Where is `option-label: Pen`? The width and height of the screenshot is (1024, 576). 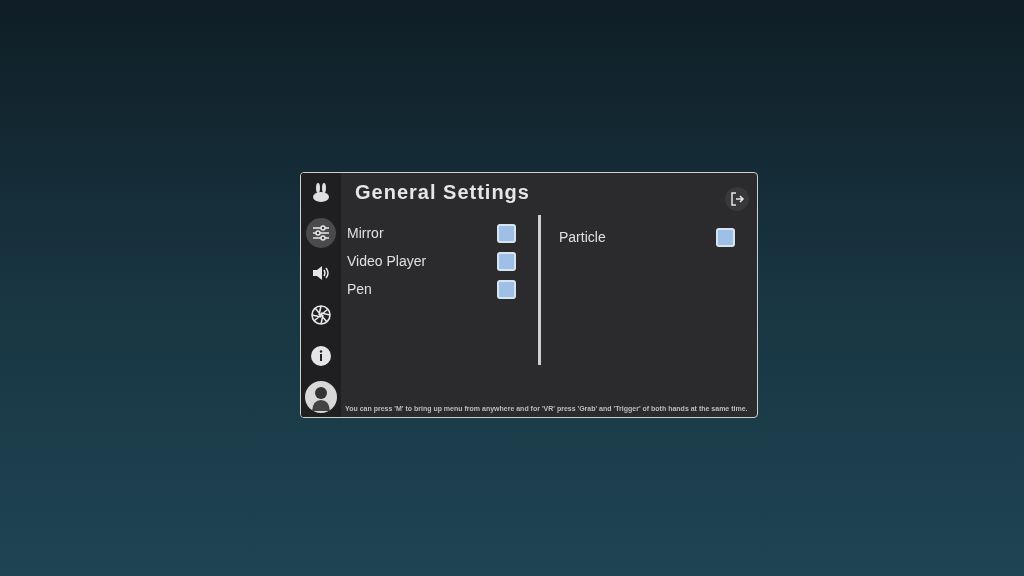 option-label: Pen is located at coordinates (359, 289).